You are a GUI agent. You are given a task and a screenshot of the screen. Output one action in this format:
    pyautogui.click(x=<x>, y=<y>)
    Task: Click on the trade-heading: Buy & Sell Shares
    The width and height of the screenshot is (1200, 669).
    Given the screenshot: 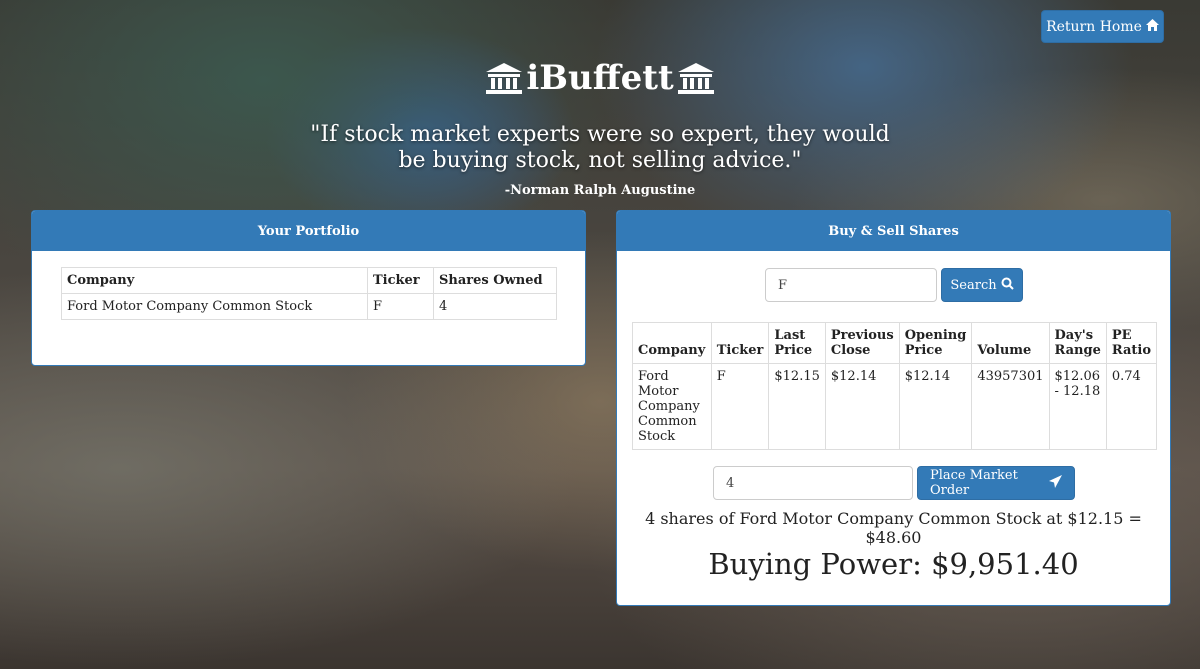 What is the action you would take?
    pyautogui.click(x=893, y=231)
    